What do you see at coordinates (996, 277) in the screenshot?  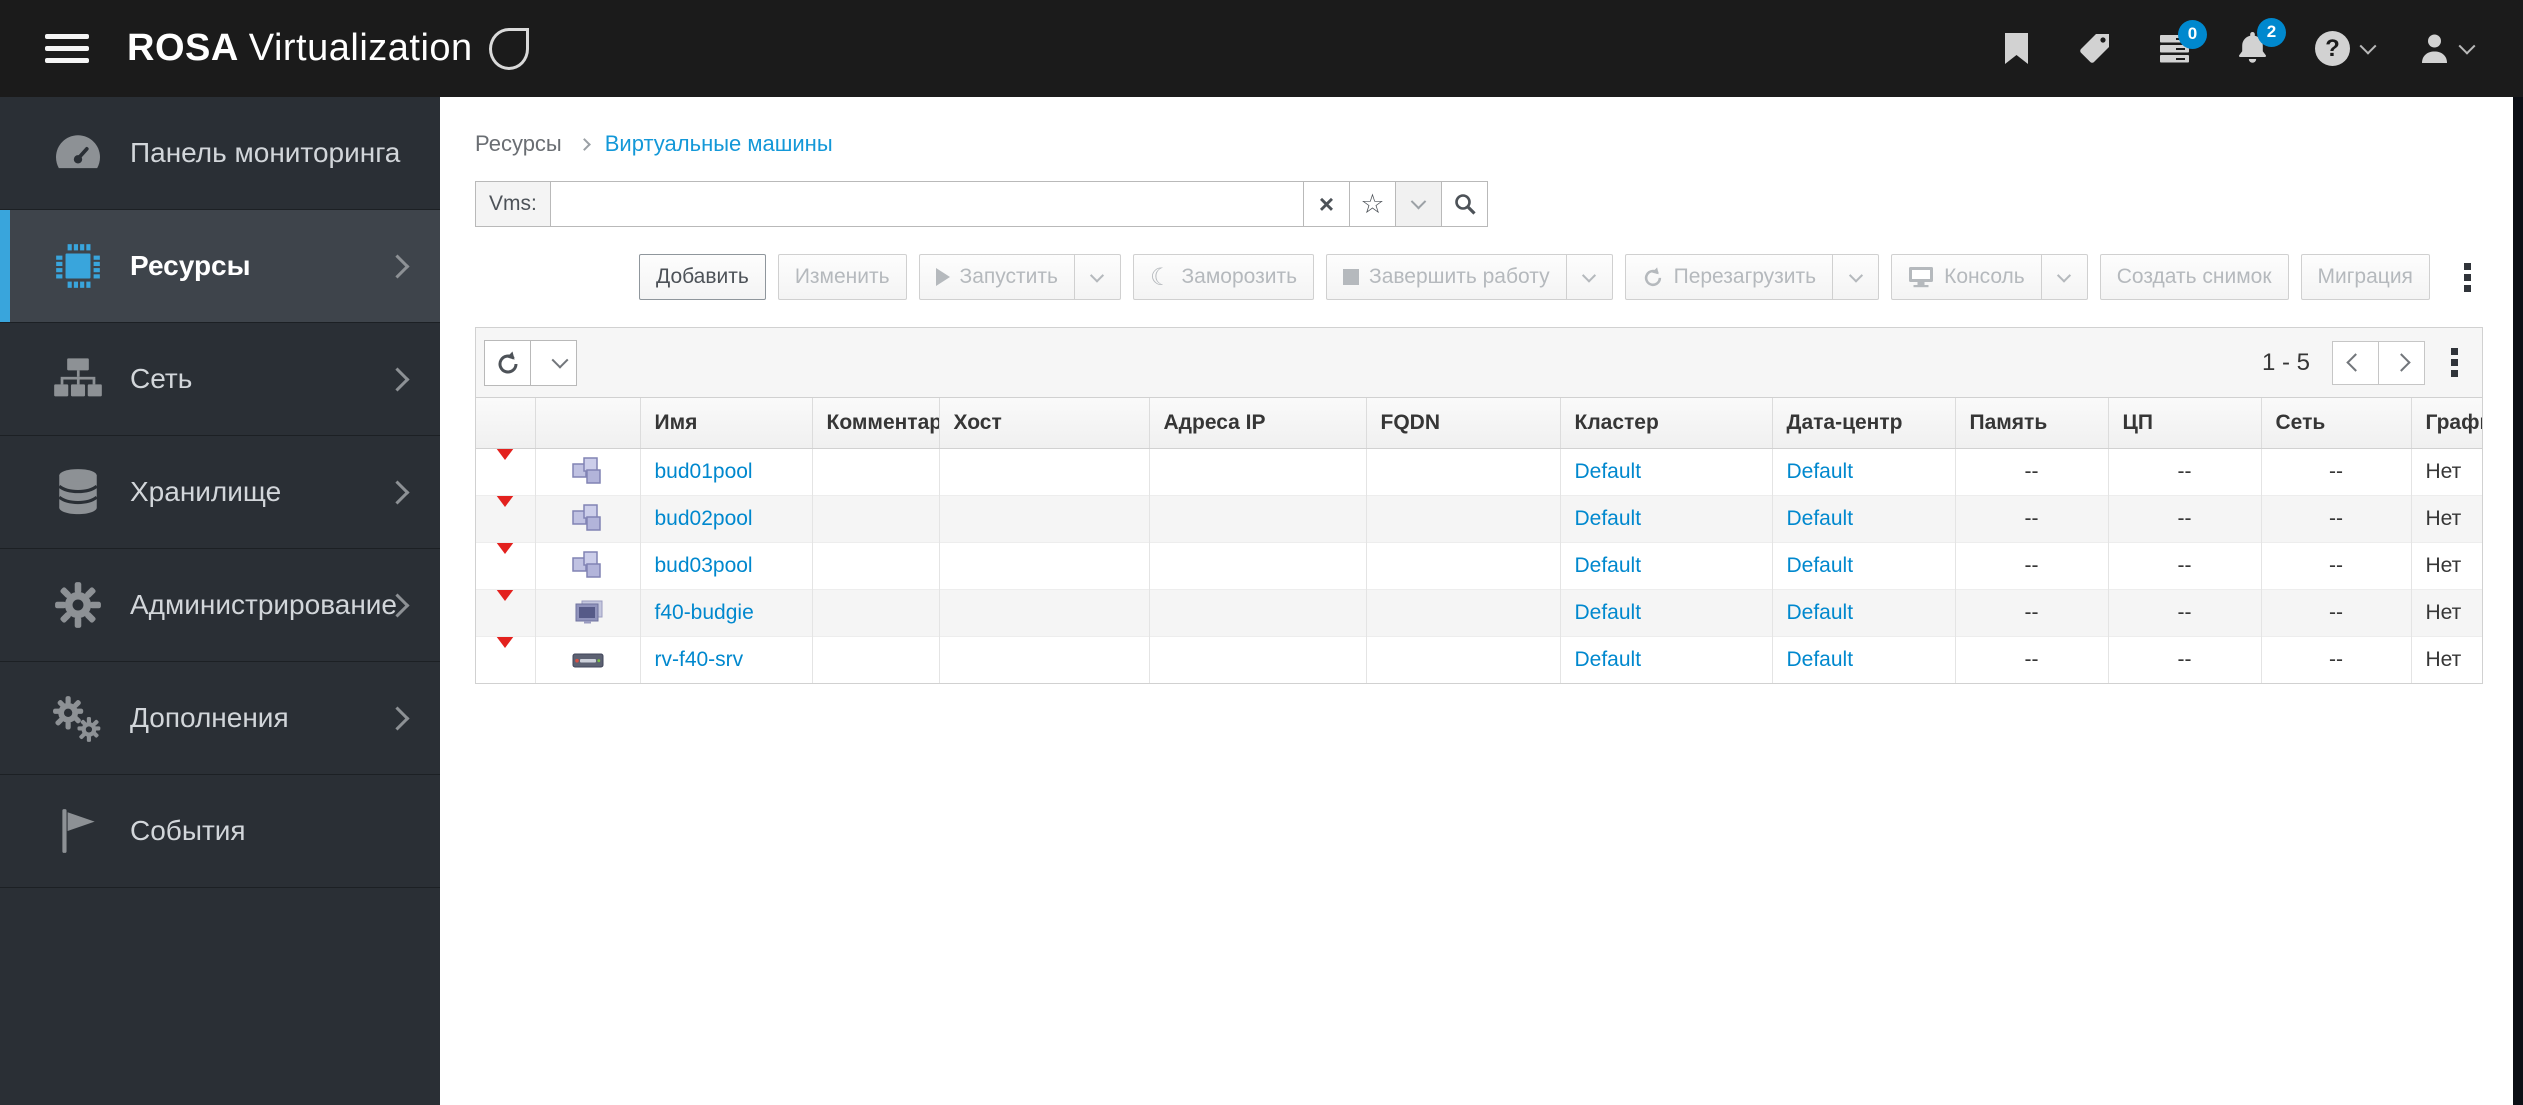 I see `run-vm-button: Запустить` at bounding box center [996, 277].